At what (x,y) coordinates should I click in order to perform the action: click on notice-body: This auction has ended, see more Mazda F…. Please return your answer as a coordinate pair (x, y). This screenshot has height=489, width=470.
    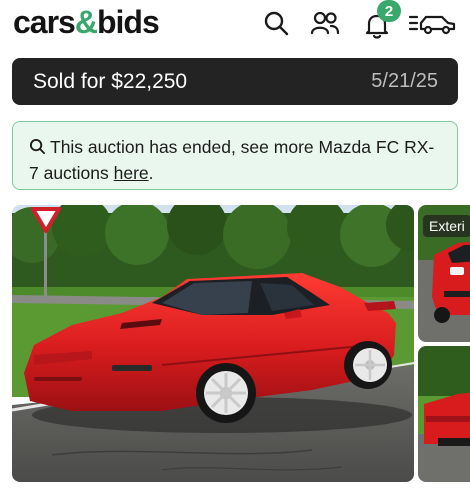
    Looking at the image, I should click on (232, 160).